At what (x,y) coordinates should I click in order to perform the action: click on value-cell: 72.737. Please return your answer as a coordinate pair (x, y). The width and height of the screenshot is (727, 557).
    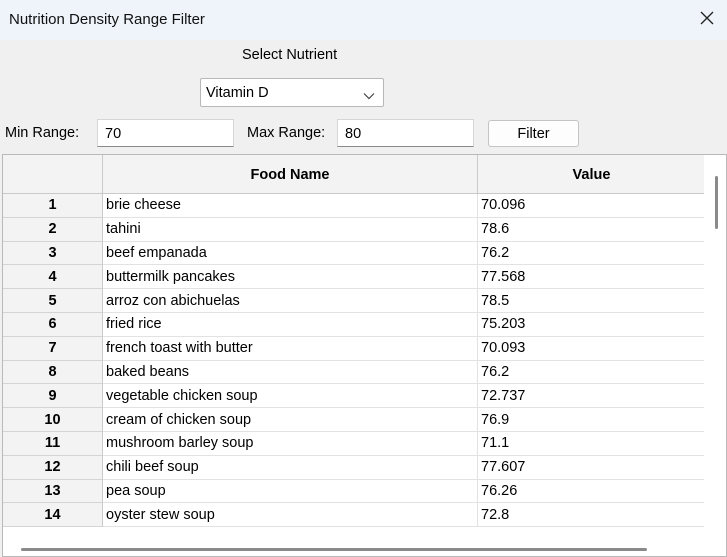
    Looking at the image, I should click on (592, 396).